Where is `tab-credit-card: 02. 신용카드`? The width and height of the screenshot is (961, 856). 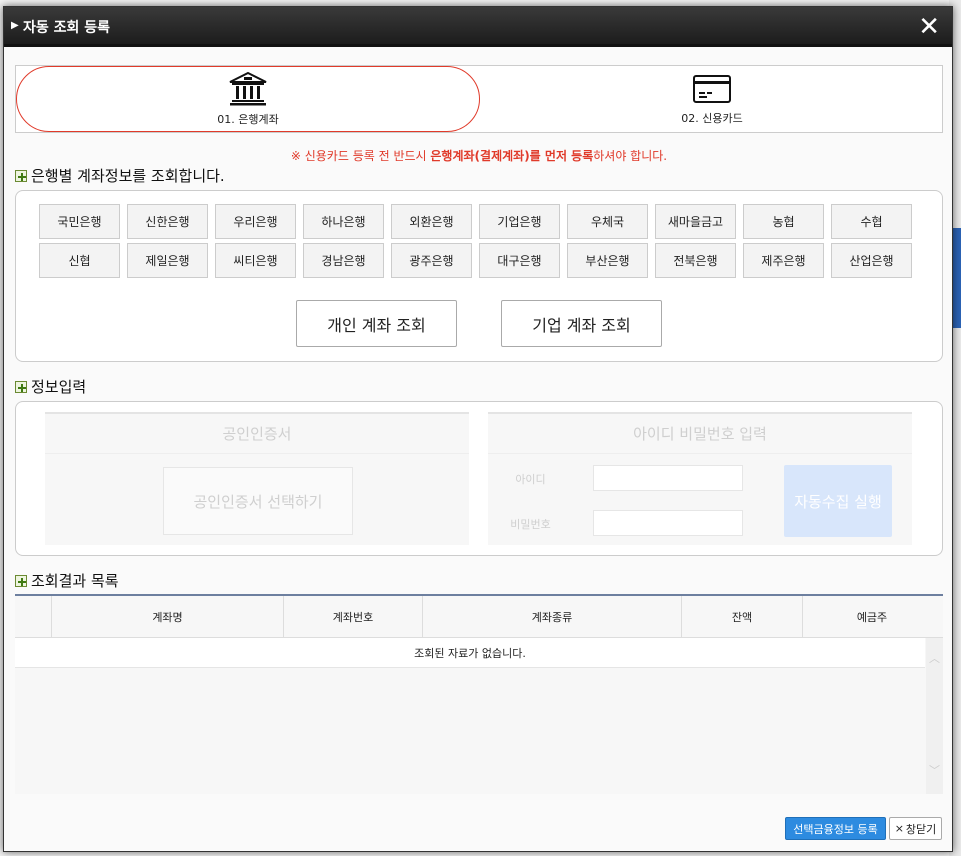 tab-credit-card: 02. 신용카드 is located at coordinates (712, 99).